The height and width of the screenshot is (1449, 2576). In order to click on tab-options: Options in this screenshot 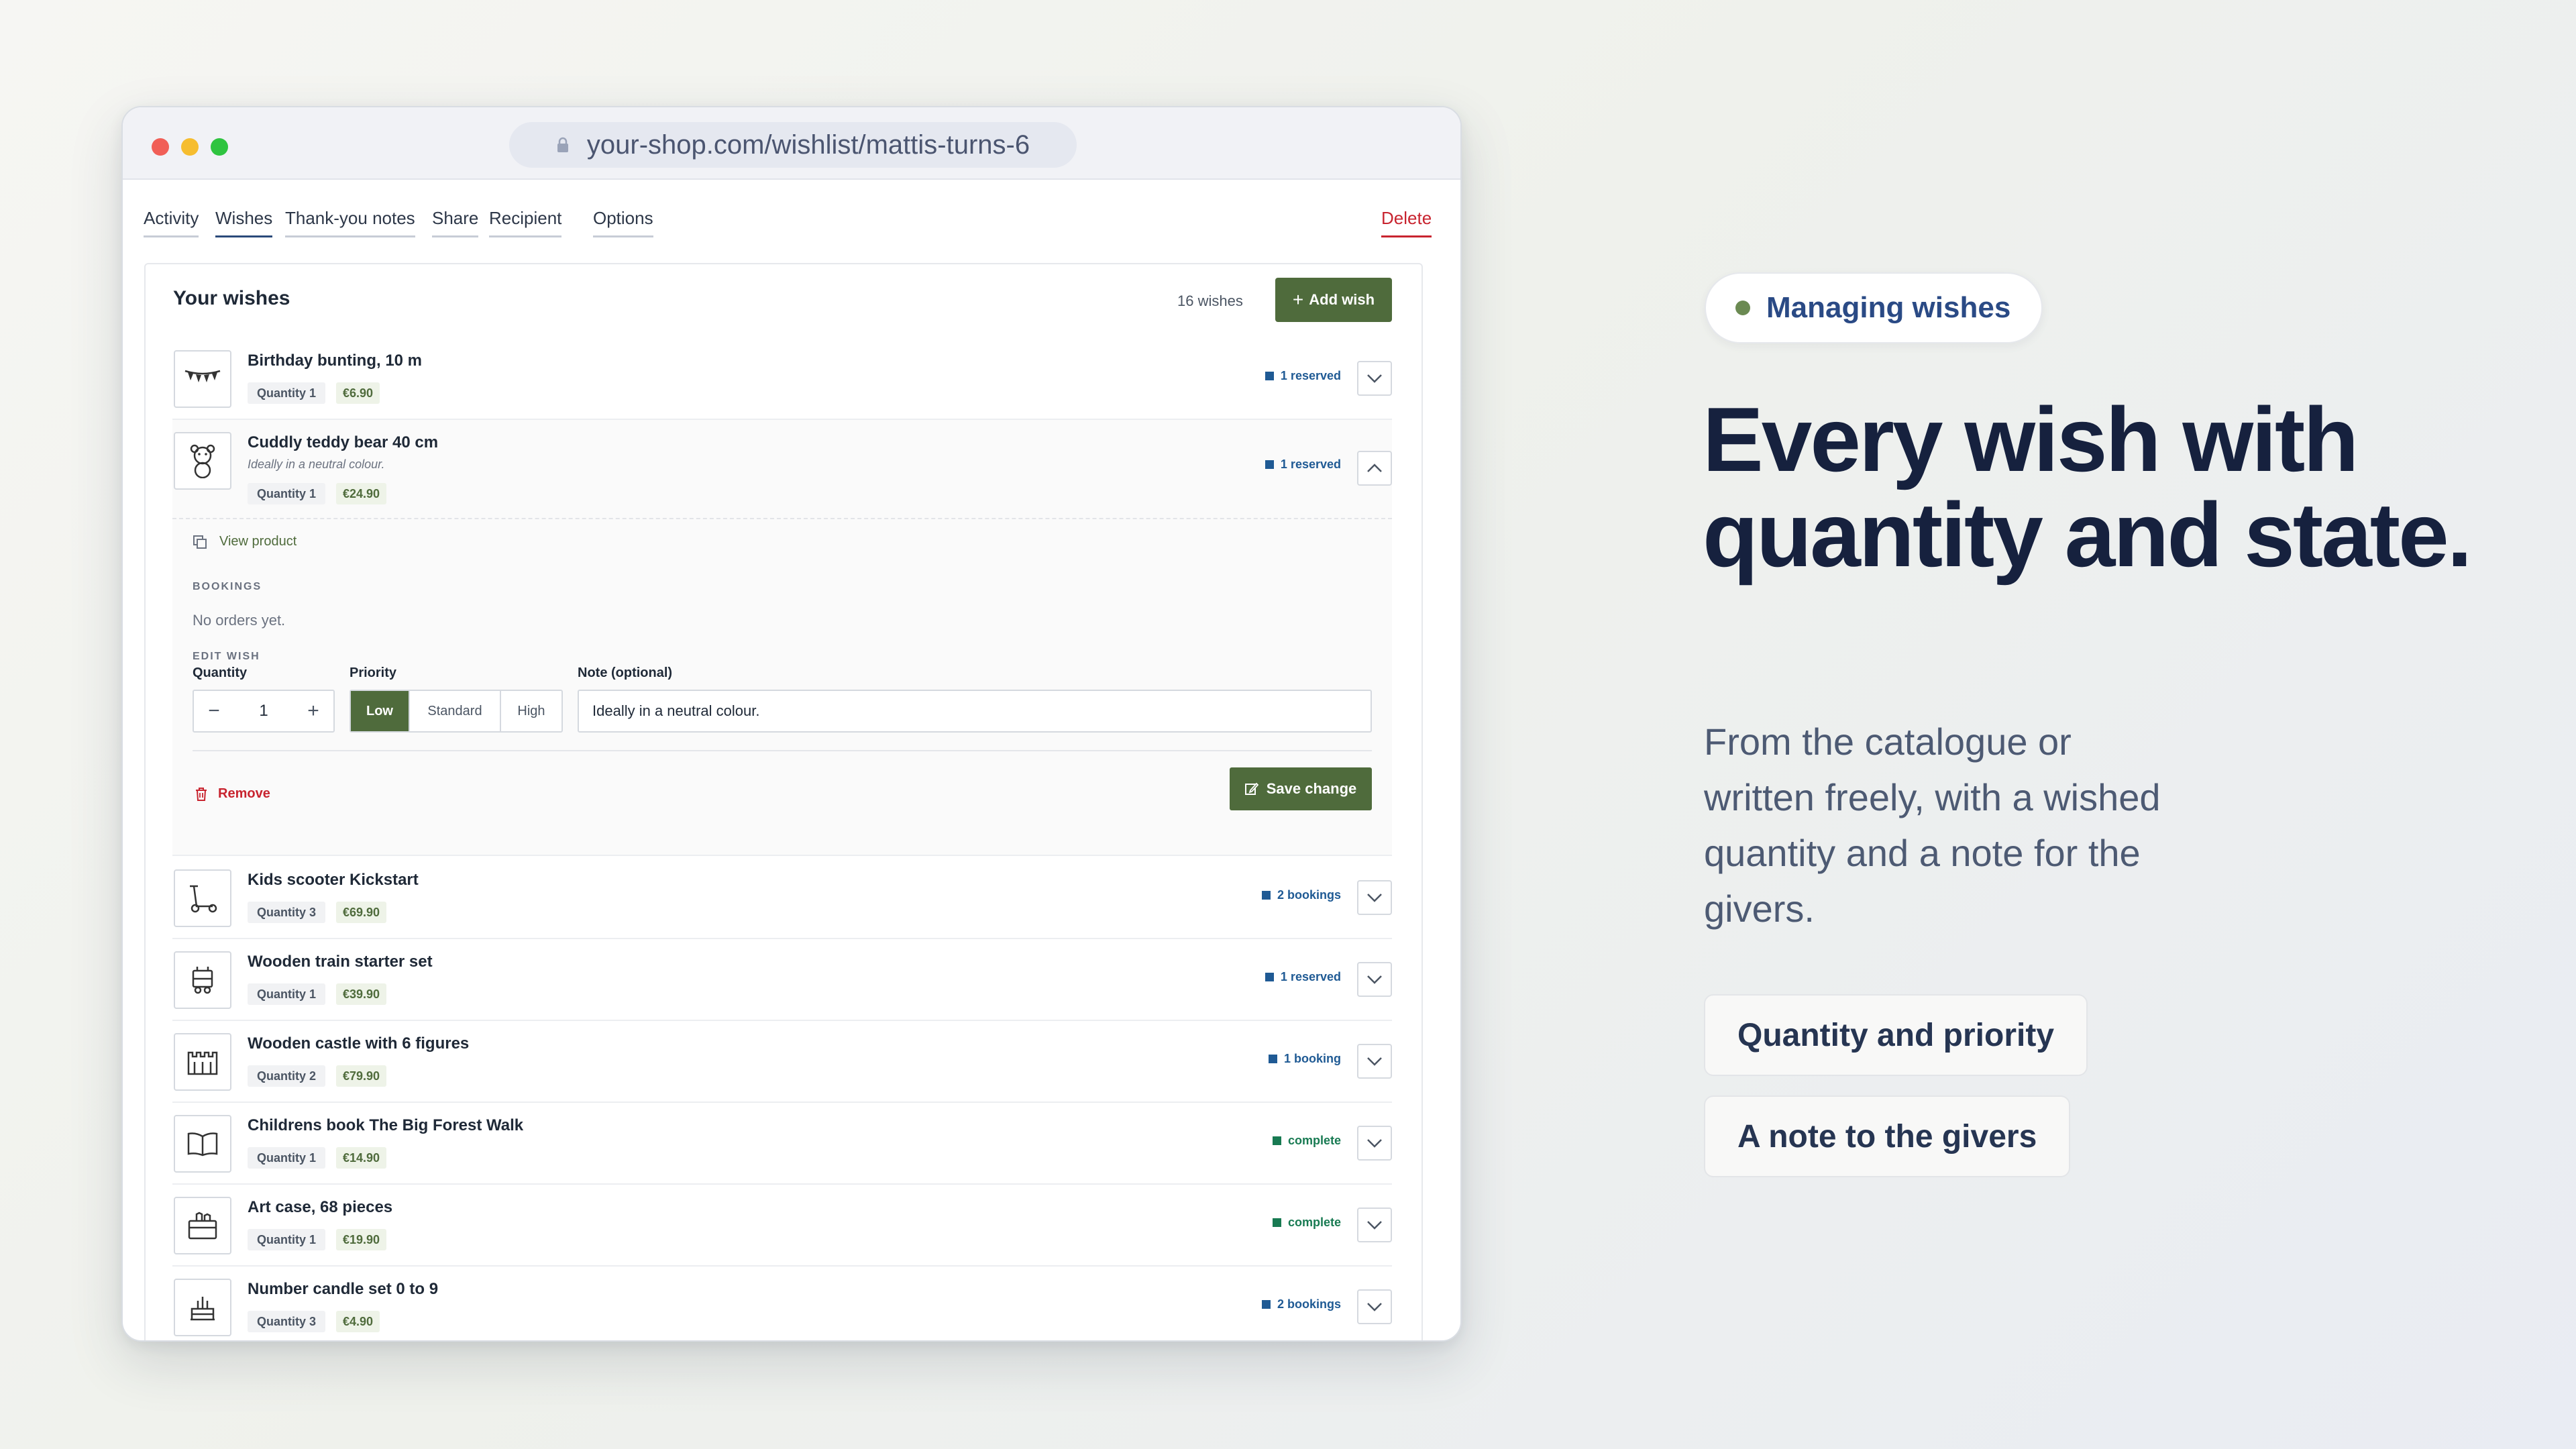, I will do `click(623, 222)`.